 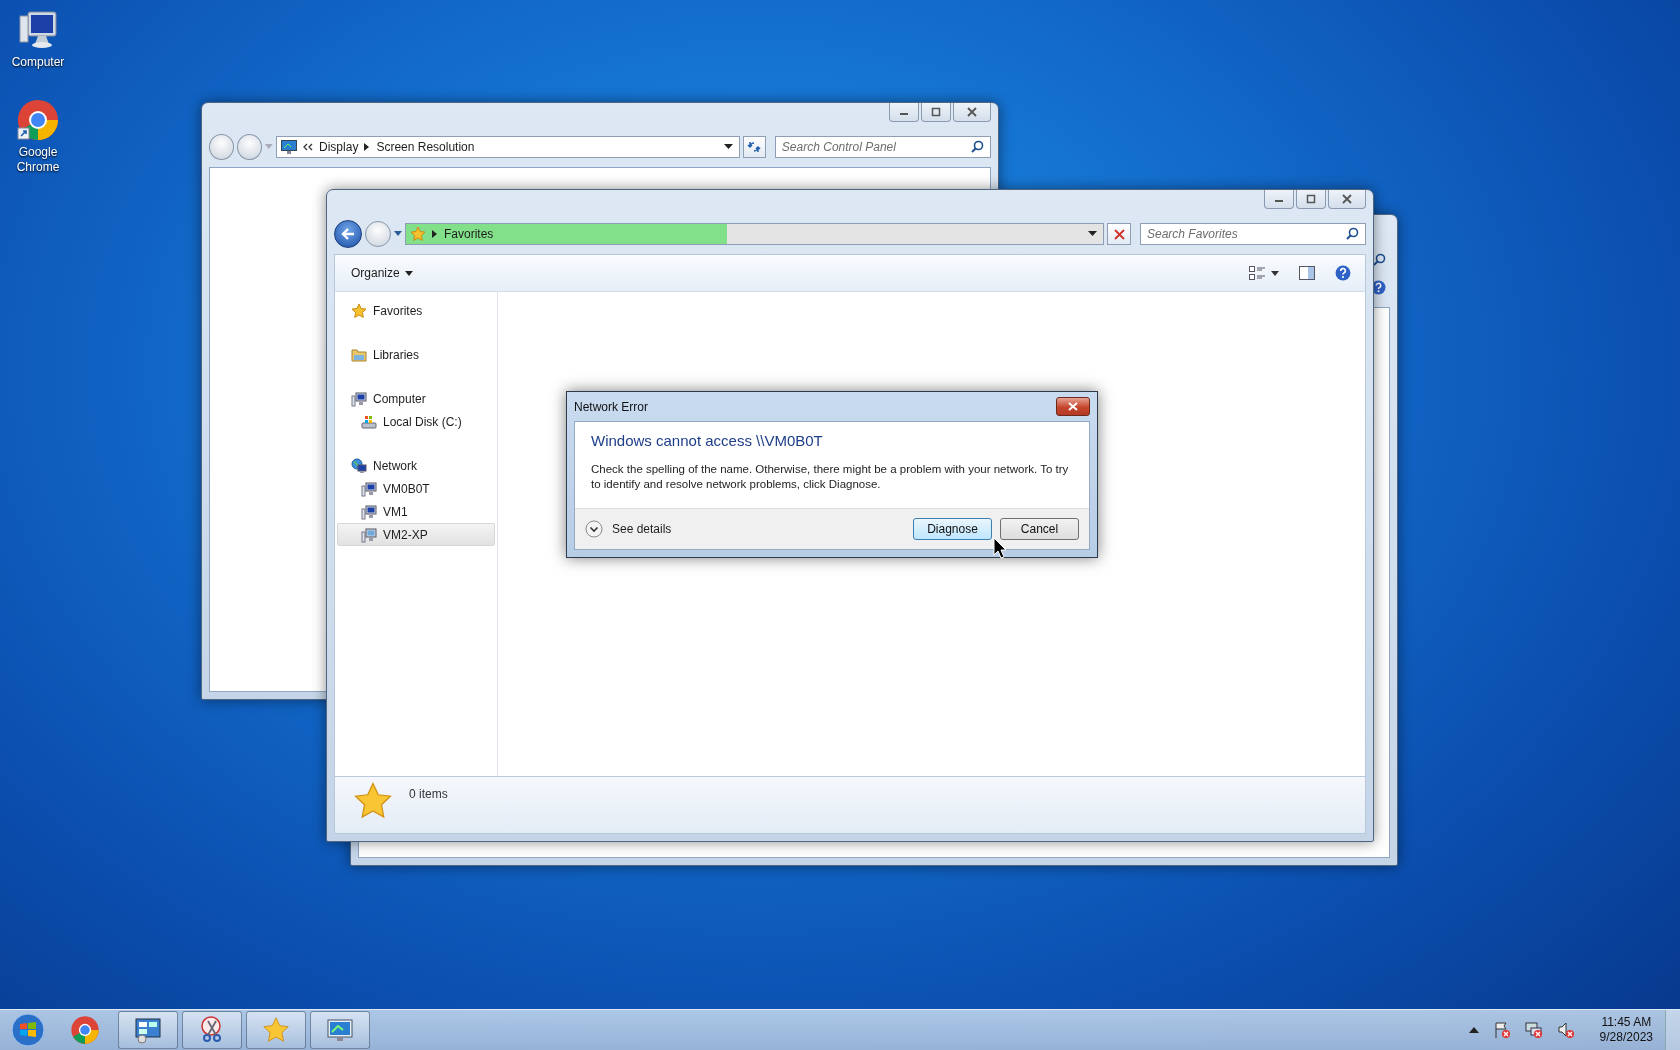 I want to click on breadcrumb-item: Favorites, so click(x=469, y=234).